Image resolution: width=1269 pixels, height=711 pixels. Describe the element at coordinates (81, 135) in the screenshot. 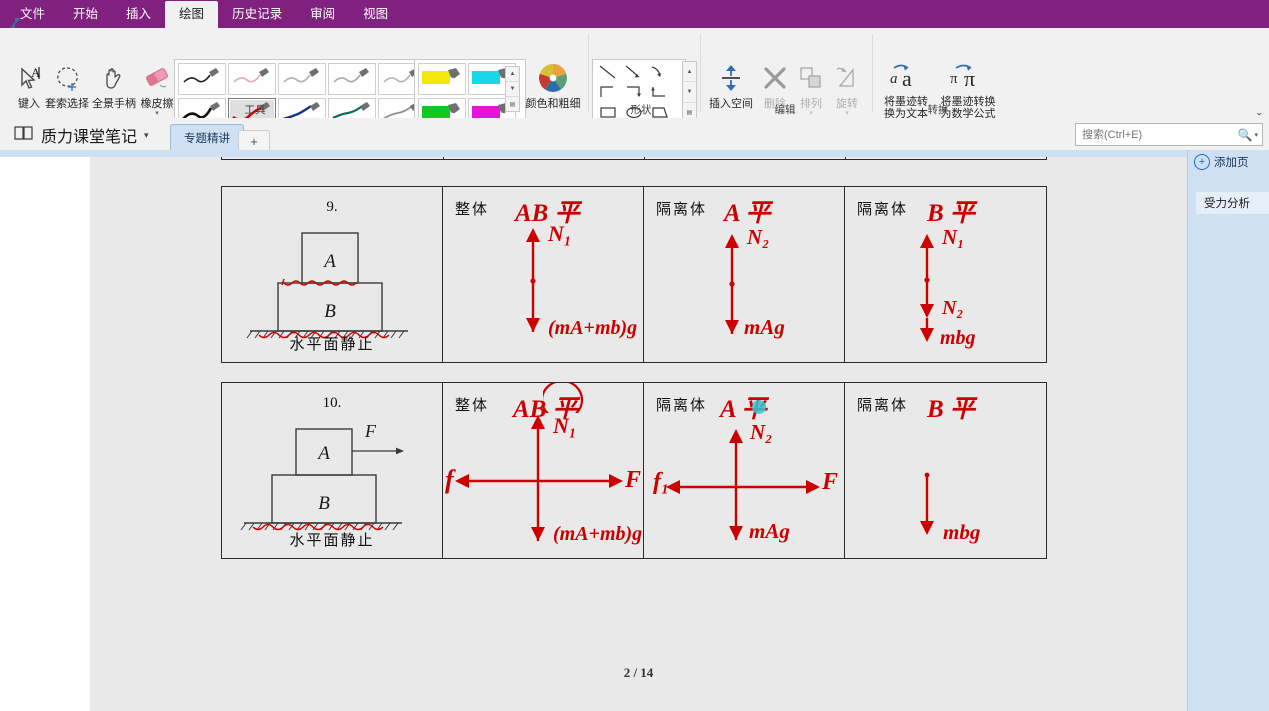

I see `notebook-title-button: 质力课堂笔记 ▾` at that location.